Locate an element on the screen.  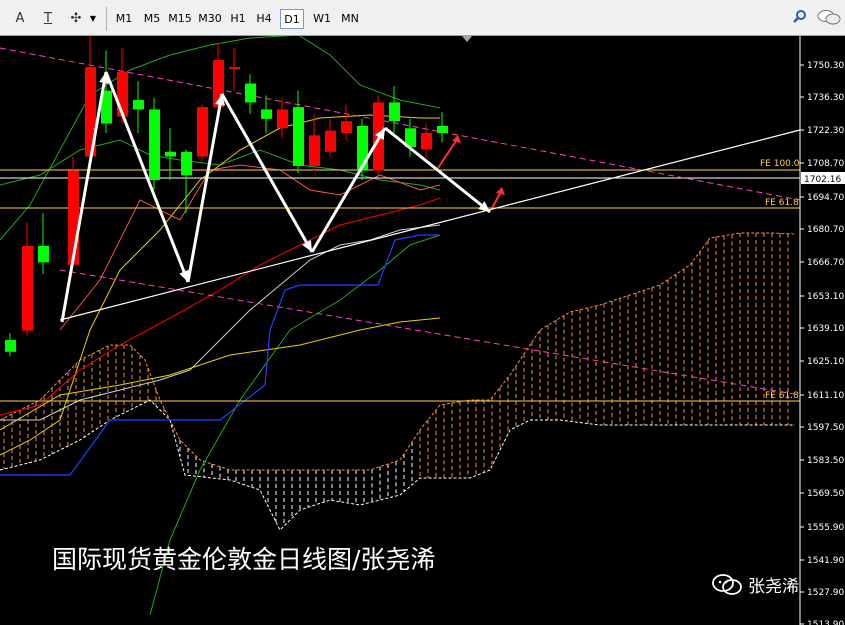
fe618-lower-label: FE 61.8 is located at coordinates (782, 396).